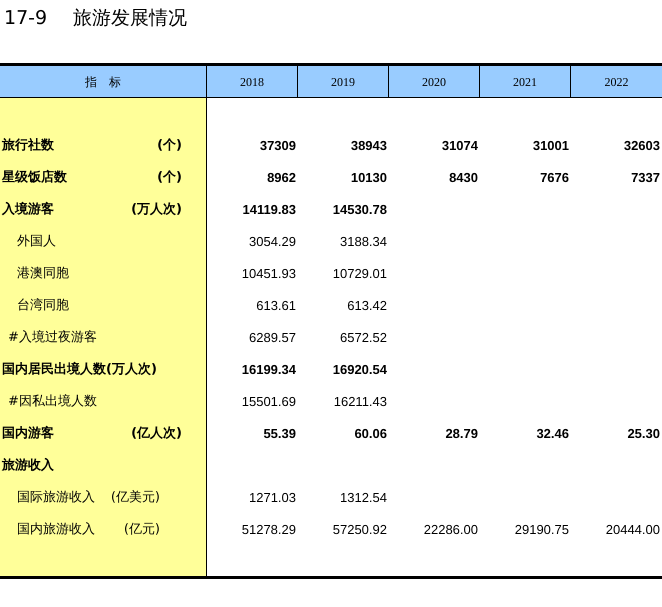  Describe the element at coordinates (79, 370) in the screenshot. I see `row-label: 国内居民出境人数(万人次)` at that location.